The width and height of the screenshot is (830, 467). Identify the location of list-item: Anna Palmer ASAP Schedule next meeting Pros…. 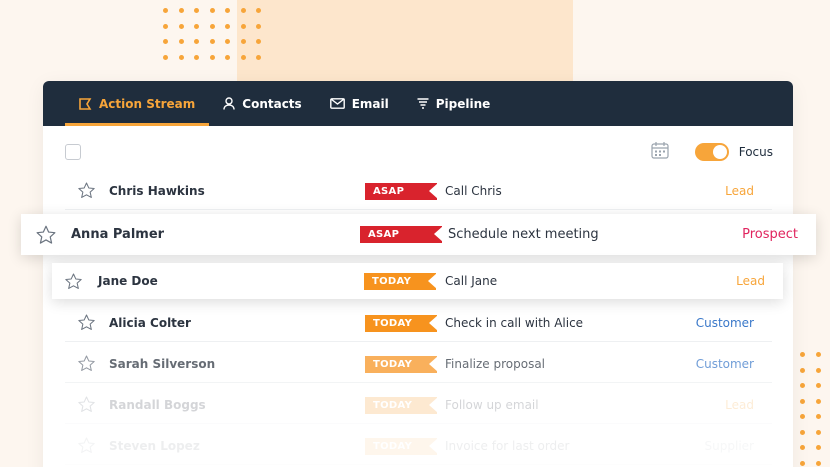
(418, 234).